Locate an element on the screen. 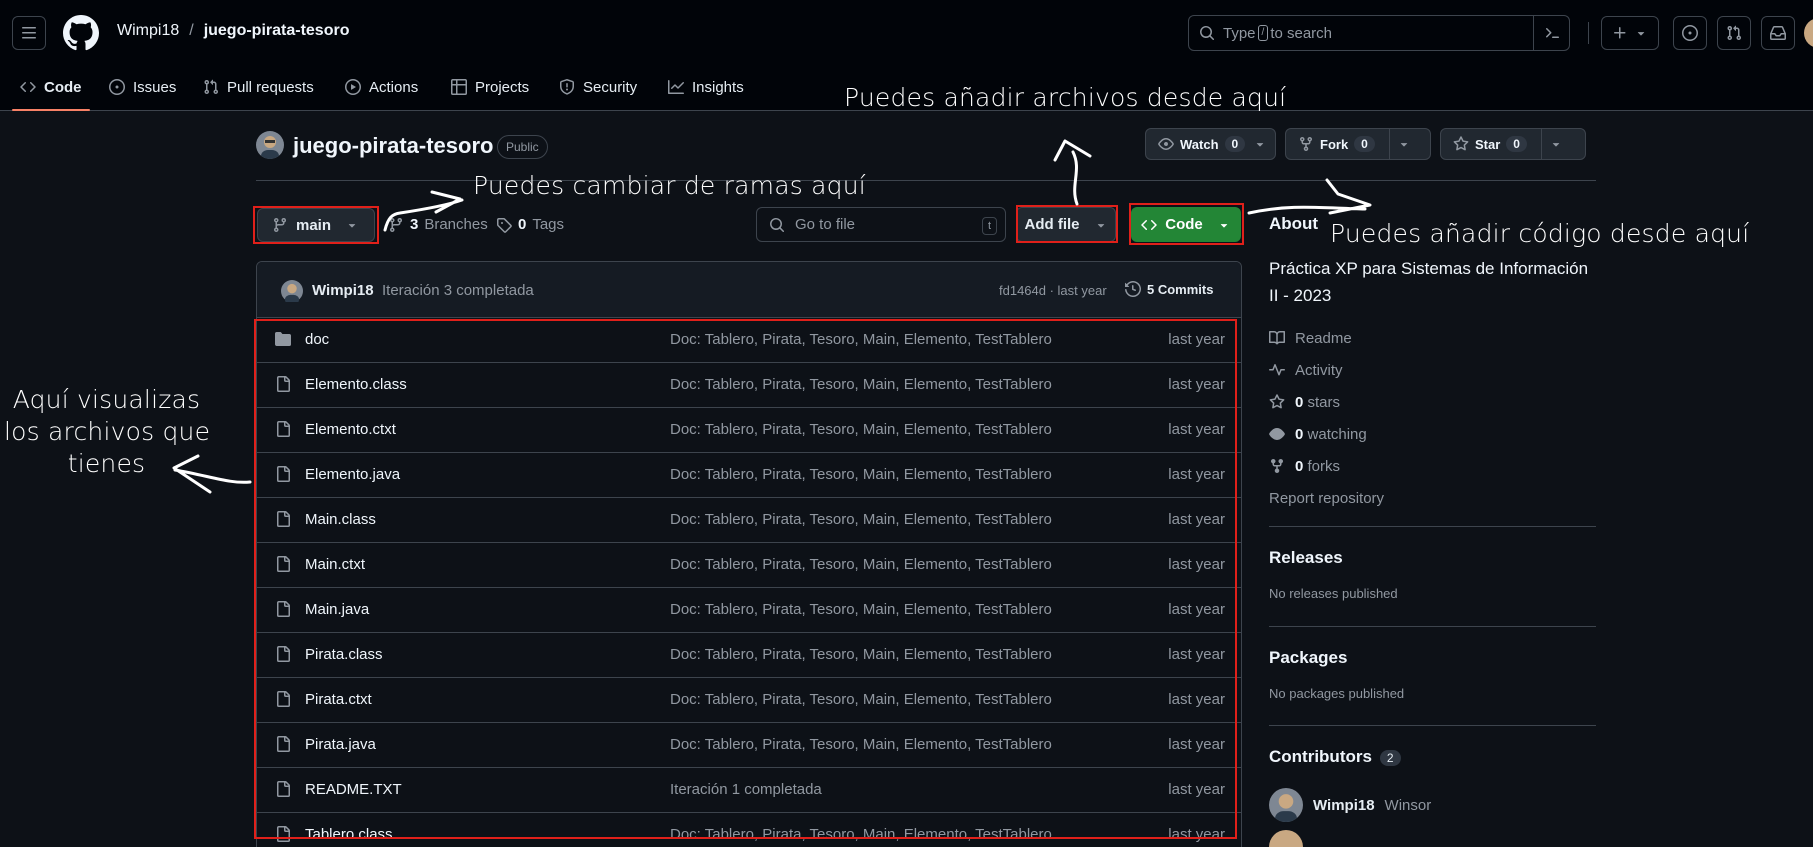 The height and width of the screenshot is (847, 1813). branches-count: 3 is located at coordinates (414, 224).